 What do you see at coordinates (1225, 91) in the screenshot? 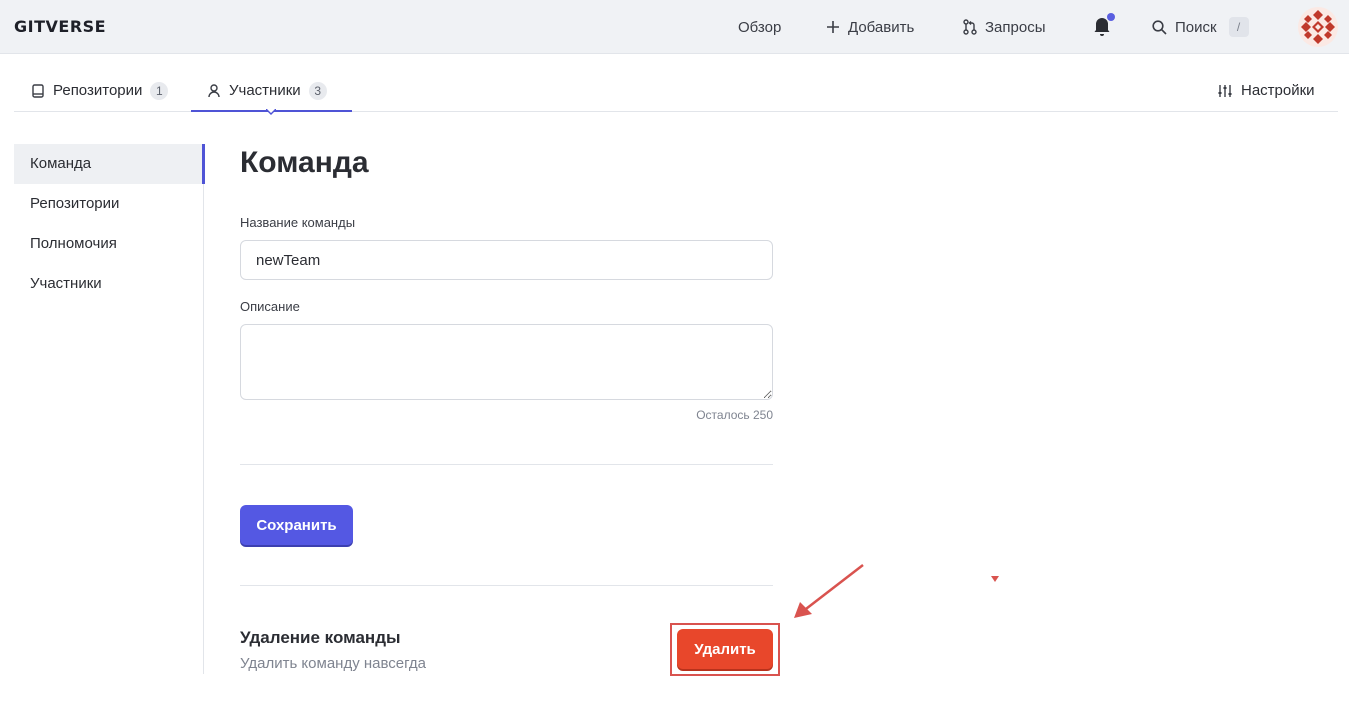
I see `sliders-icon` at bounding box center [1225, 91].